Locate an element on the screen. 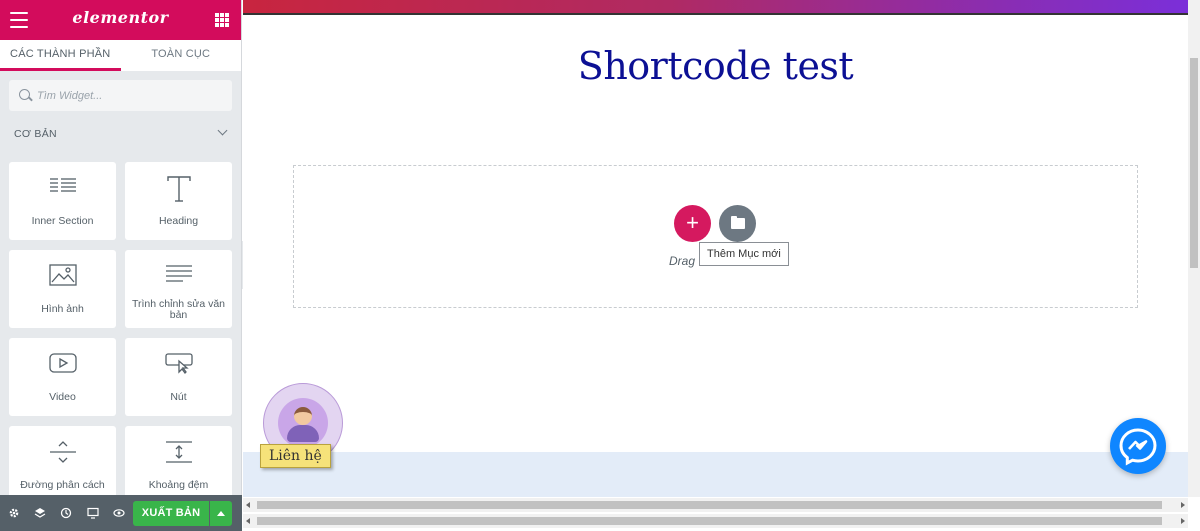 The height and width of the screenshot is (531, 1200). history-icon is located at coordinates (66, 513).